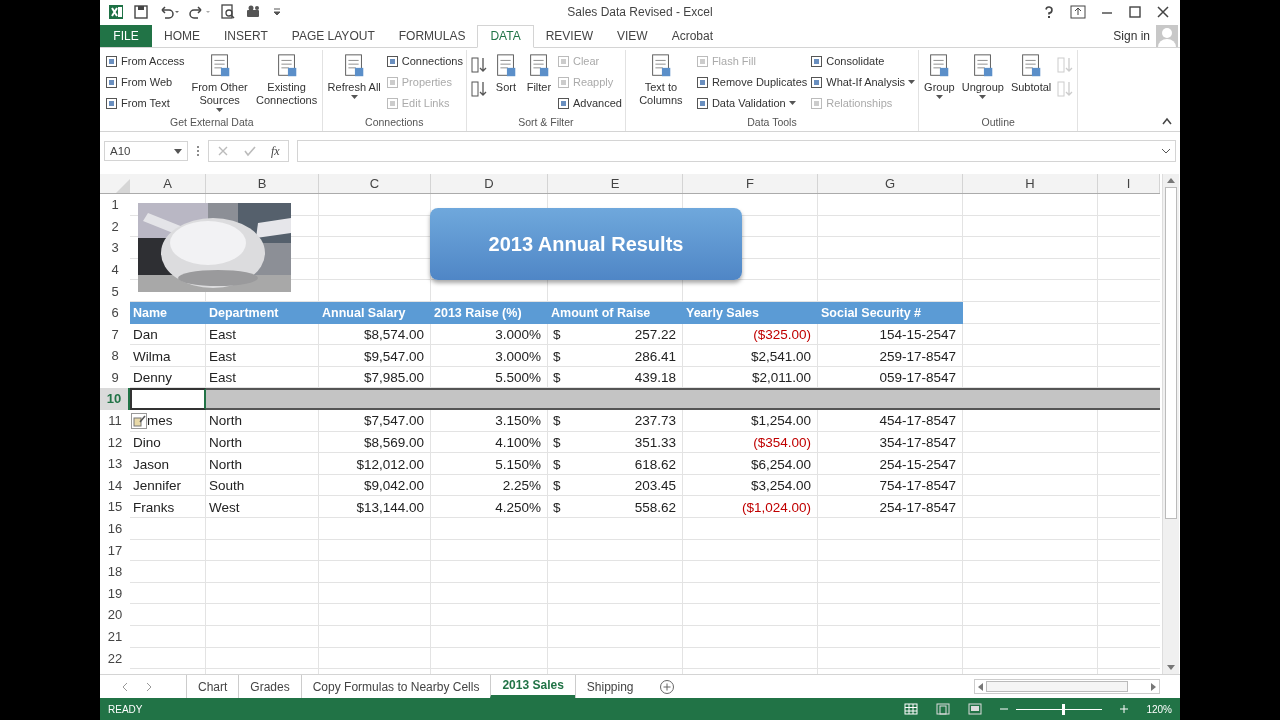 The width and height of the screenshot is (1280, 720). Describe the element at coordinates (982, 83) in the screenshot. I see `ribbon-button: Ungroup` at that location.